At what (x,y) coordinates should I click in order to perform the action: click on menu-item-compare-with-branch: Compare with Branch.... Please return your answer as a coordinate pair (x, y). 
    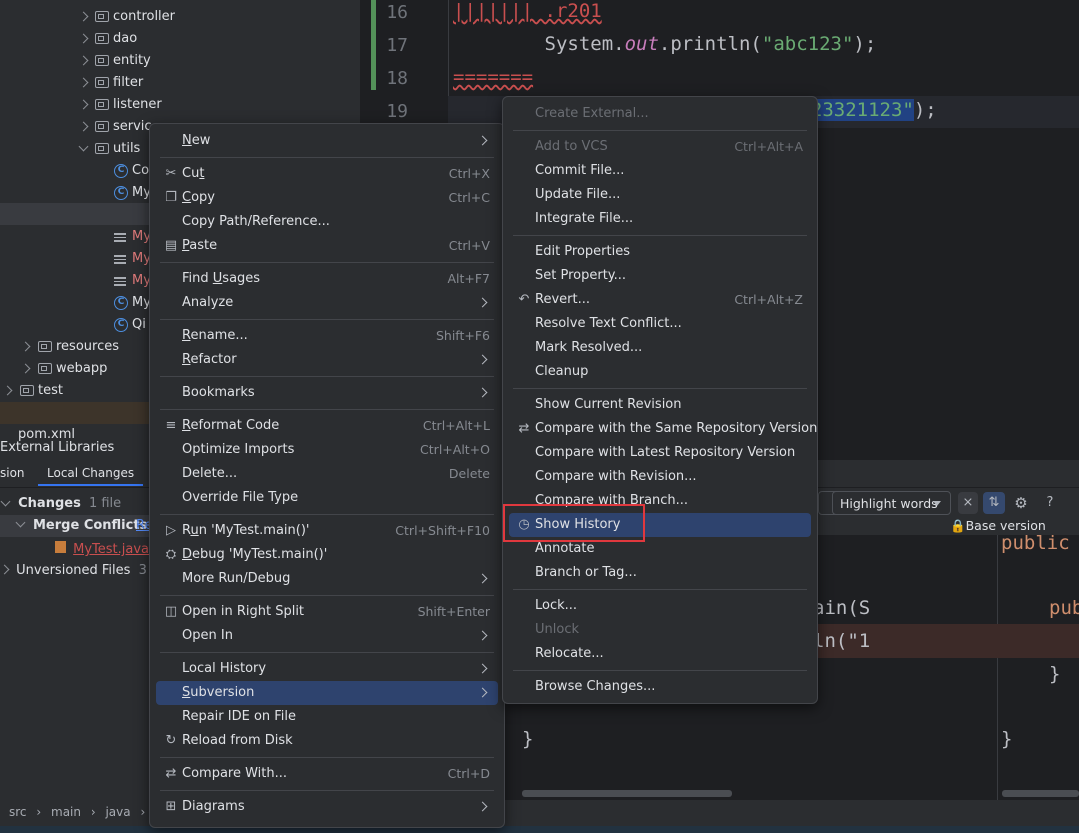
    Looking at the image, I should click on (660, 501).